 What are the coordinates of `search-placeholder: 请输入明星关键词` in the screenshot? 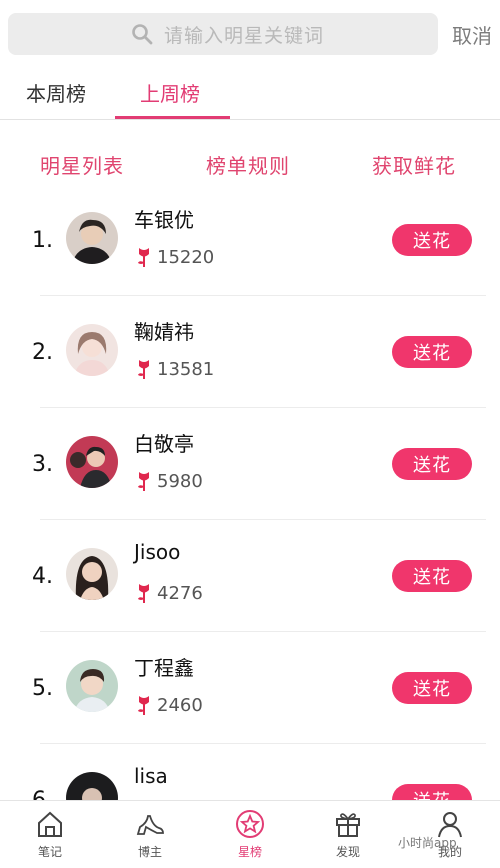 It's located at (244, 35).